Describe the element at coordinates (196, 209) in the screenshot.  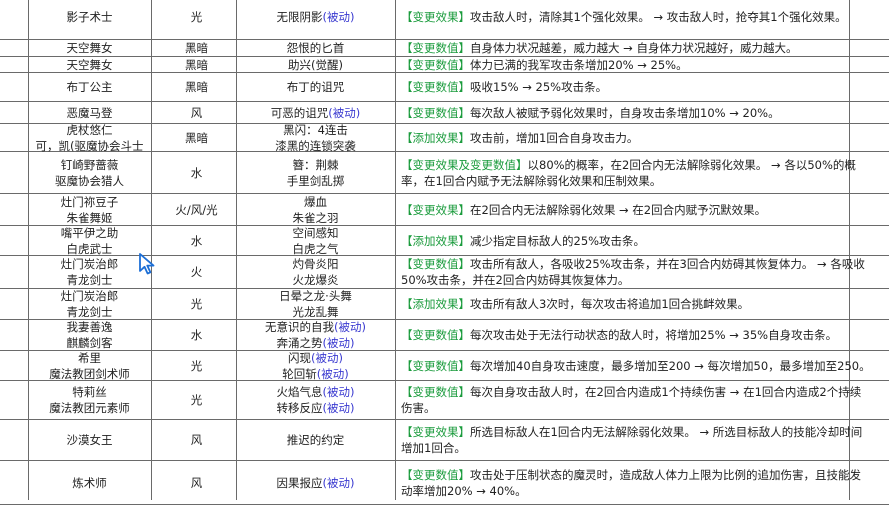
I see `attribute-value: 火/风/光` at that location.